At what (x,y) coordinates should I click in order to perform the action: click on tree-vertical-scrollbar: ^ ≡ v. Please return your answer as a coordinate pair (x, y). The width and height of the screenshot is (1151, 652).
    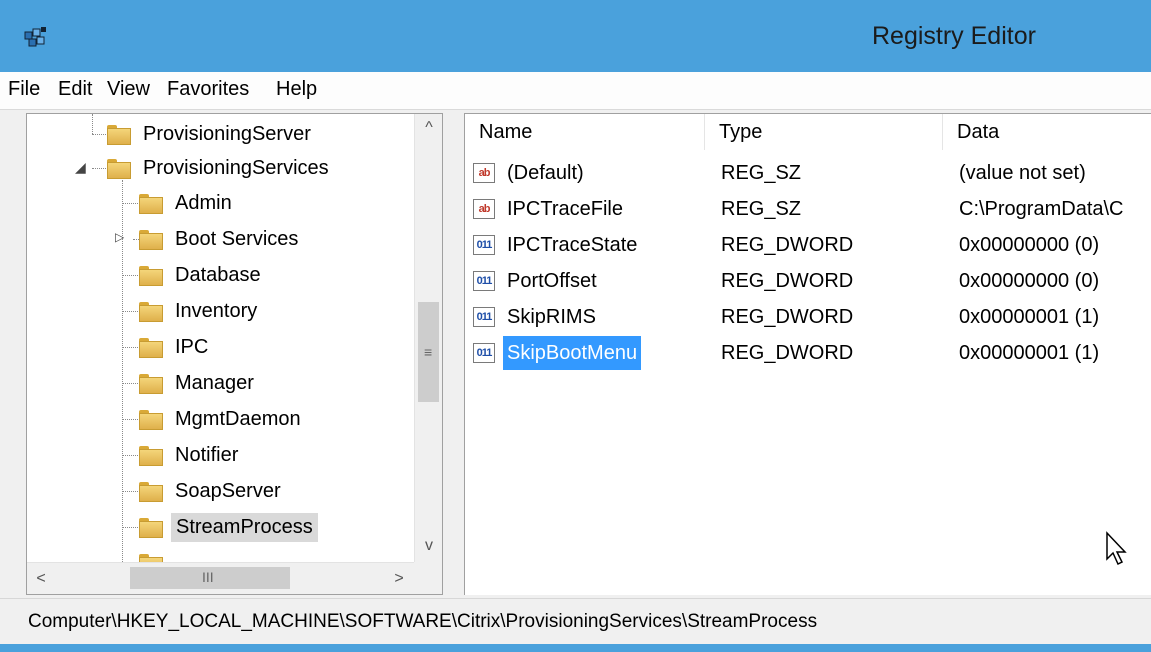
    Looking at the image, I should click on (428, 339).